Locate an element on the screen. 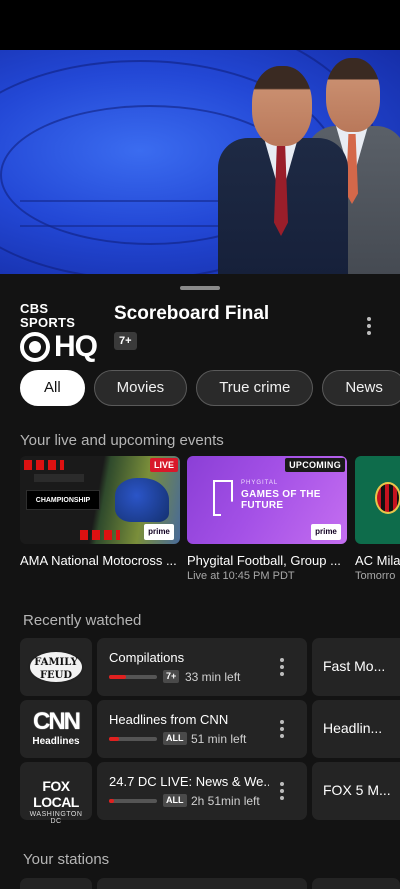 The height and width of the screenshot is (889, 400). fox-local-logo: FOX LOCAL WASHINGTON DC is located at coordinates (56, 801).